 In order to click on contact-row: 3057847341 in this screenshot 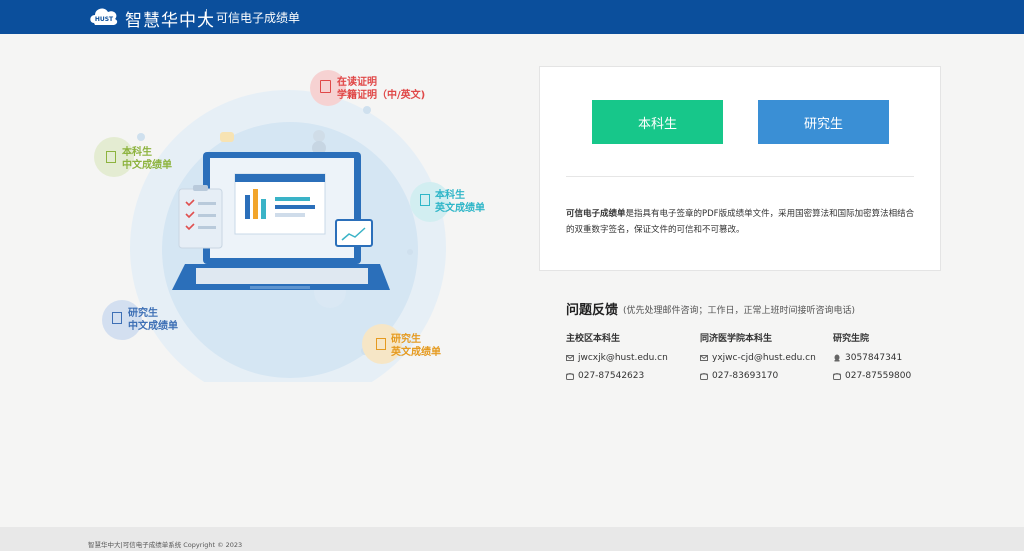, I will do `click(872, 358)`.